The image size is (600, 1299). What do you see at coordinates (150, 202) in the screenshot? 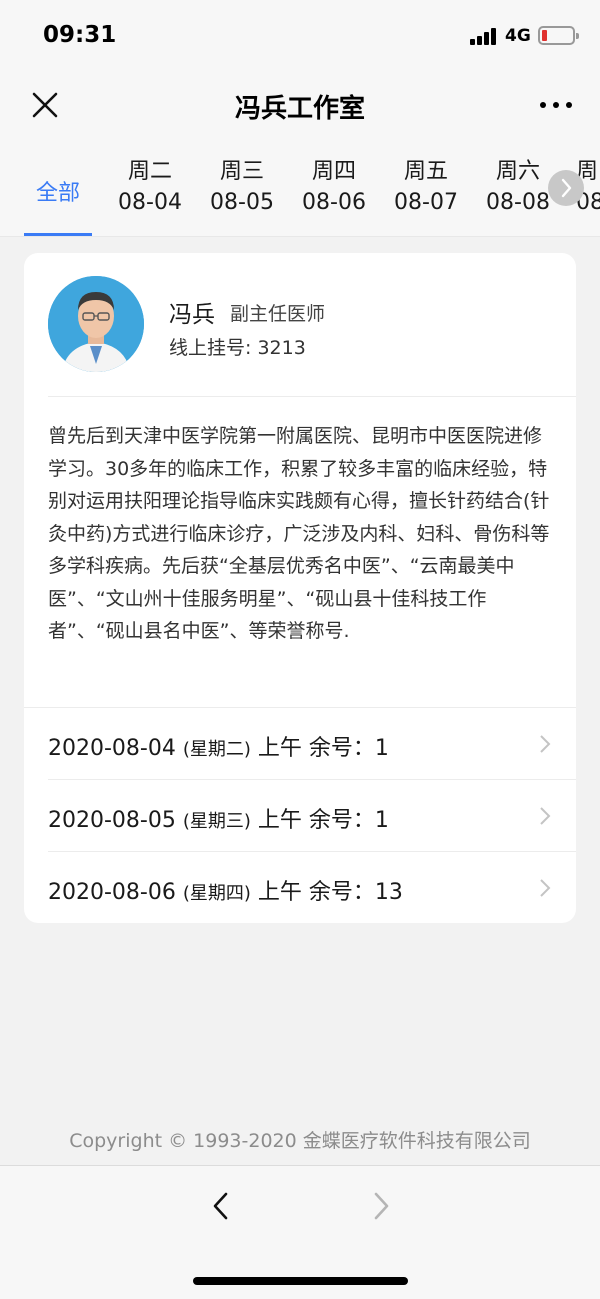
I see `tab-date: 08-04` at bounding box center [150, 202].